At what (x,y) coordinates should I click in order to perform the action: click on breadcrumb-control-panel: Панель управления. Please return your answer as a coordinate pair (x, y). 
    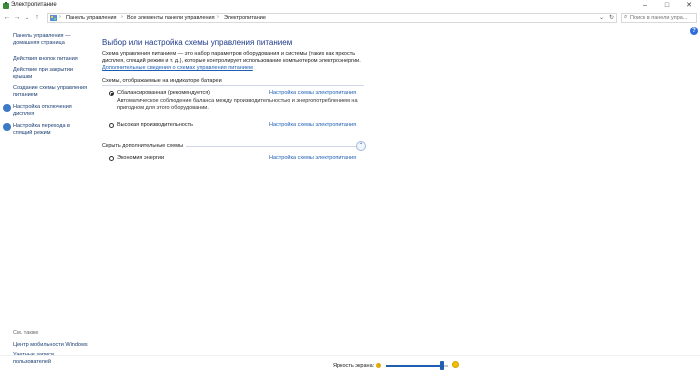
    Looking at the image, I should click on (91, 18).